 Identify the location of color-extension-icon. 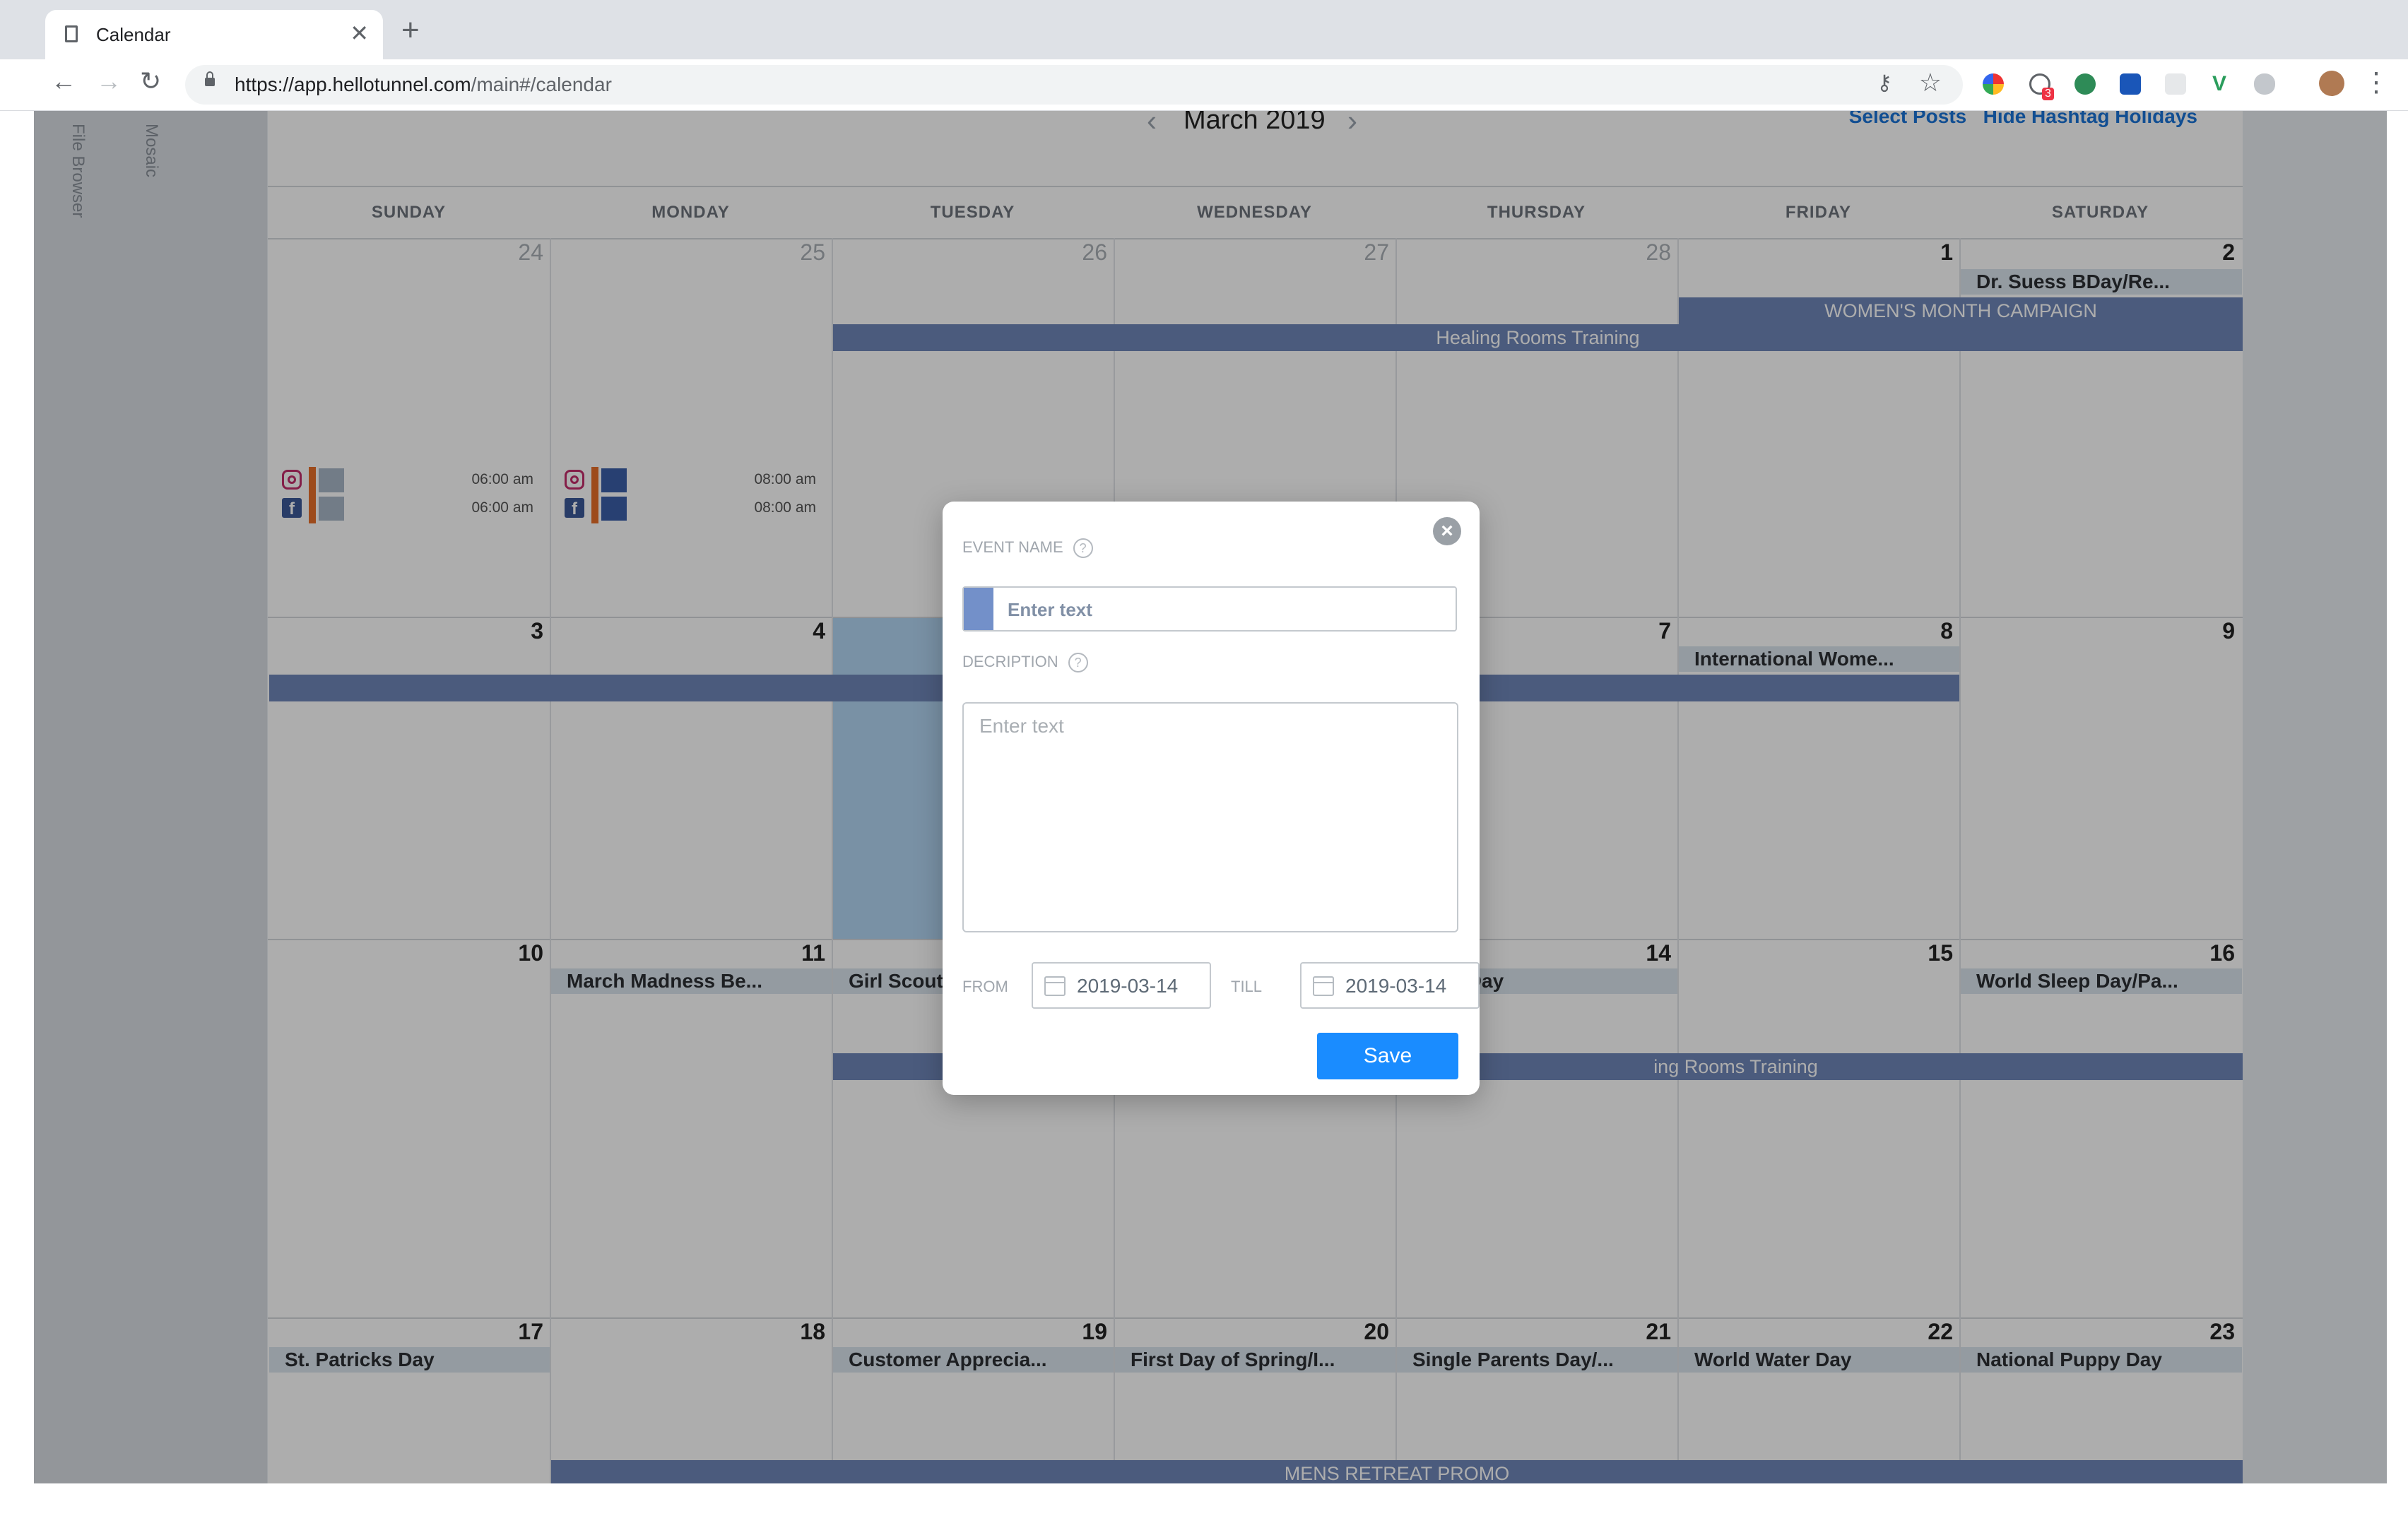
(1993, 84).